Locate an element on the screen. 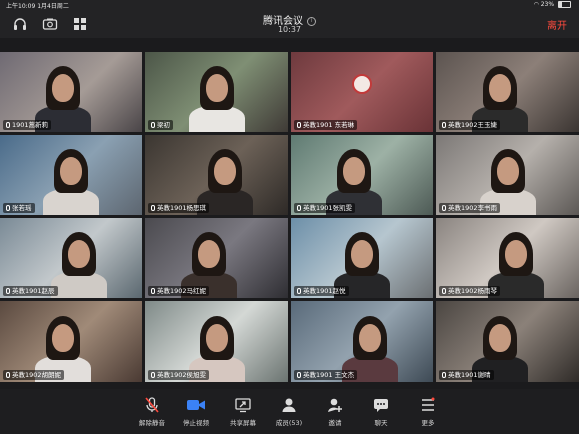 The width and height of the screenshot is (579, 434). participant-tile: 英教1902李书雨 is located at coordinates (507, 175).